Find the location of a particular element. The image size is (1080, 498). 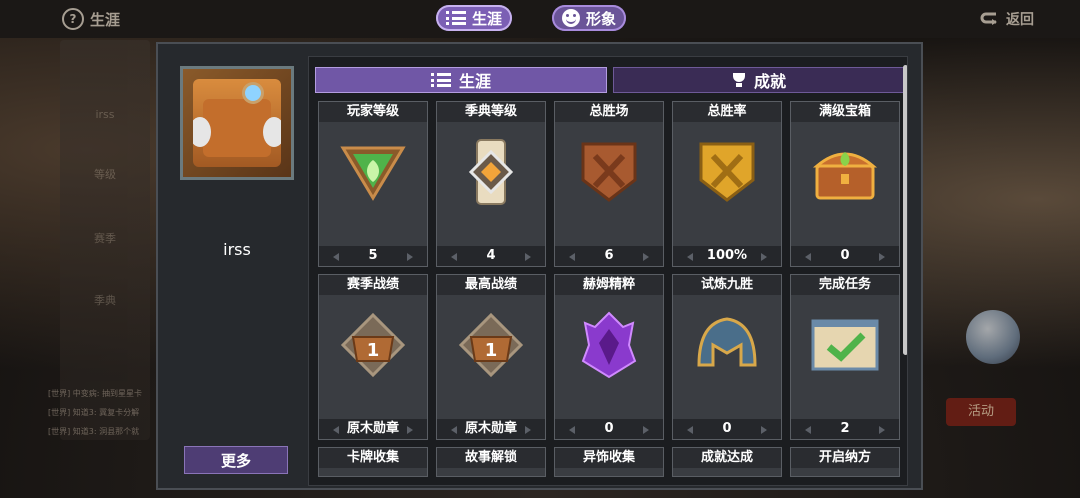

background-season: 赛季 is located at coordinates (105, 238).